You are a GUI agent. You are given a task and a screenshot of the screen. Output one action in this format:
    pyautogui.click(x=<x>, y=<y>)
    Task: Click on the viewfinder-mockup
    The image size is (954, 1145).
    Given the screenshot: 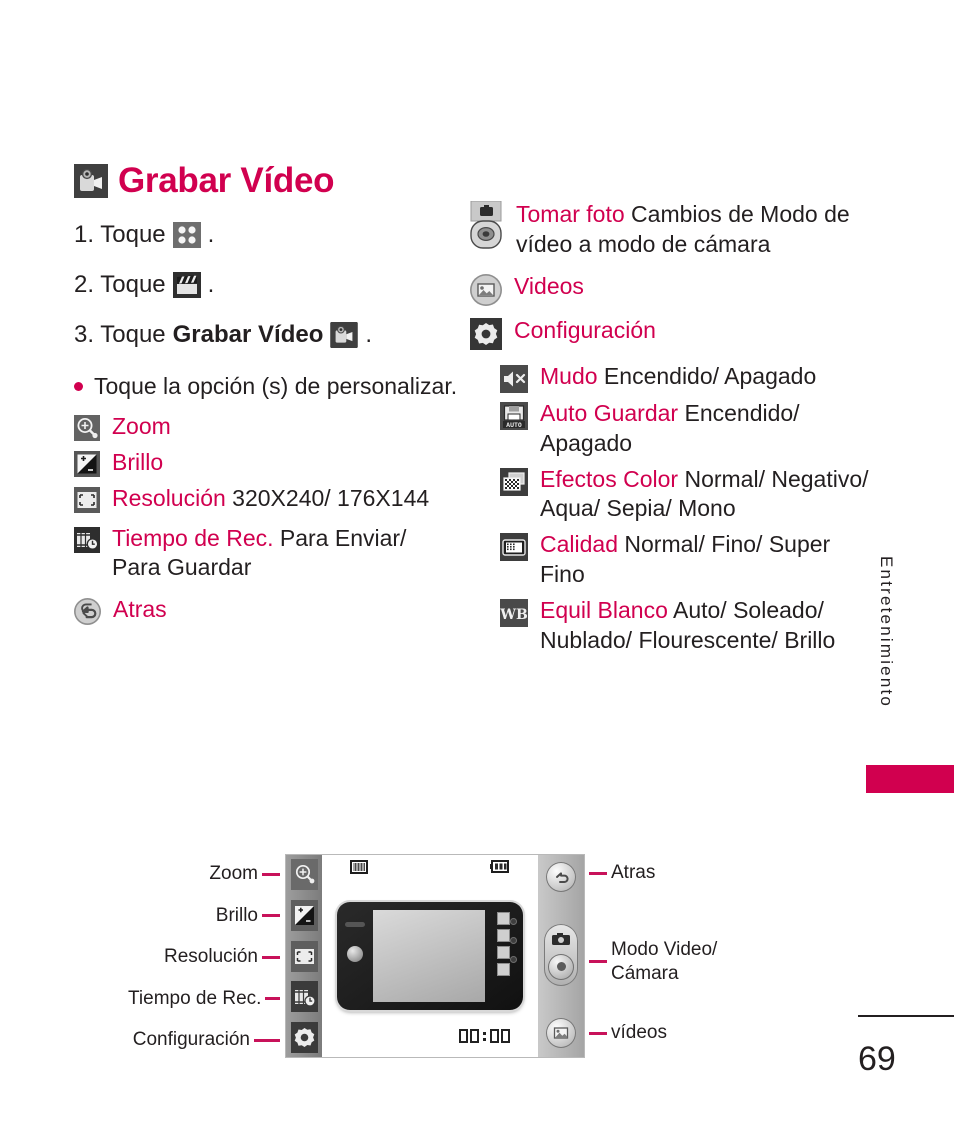 What is the action you would take?
    pyautogui.click(x=435, y=956)
    